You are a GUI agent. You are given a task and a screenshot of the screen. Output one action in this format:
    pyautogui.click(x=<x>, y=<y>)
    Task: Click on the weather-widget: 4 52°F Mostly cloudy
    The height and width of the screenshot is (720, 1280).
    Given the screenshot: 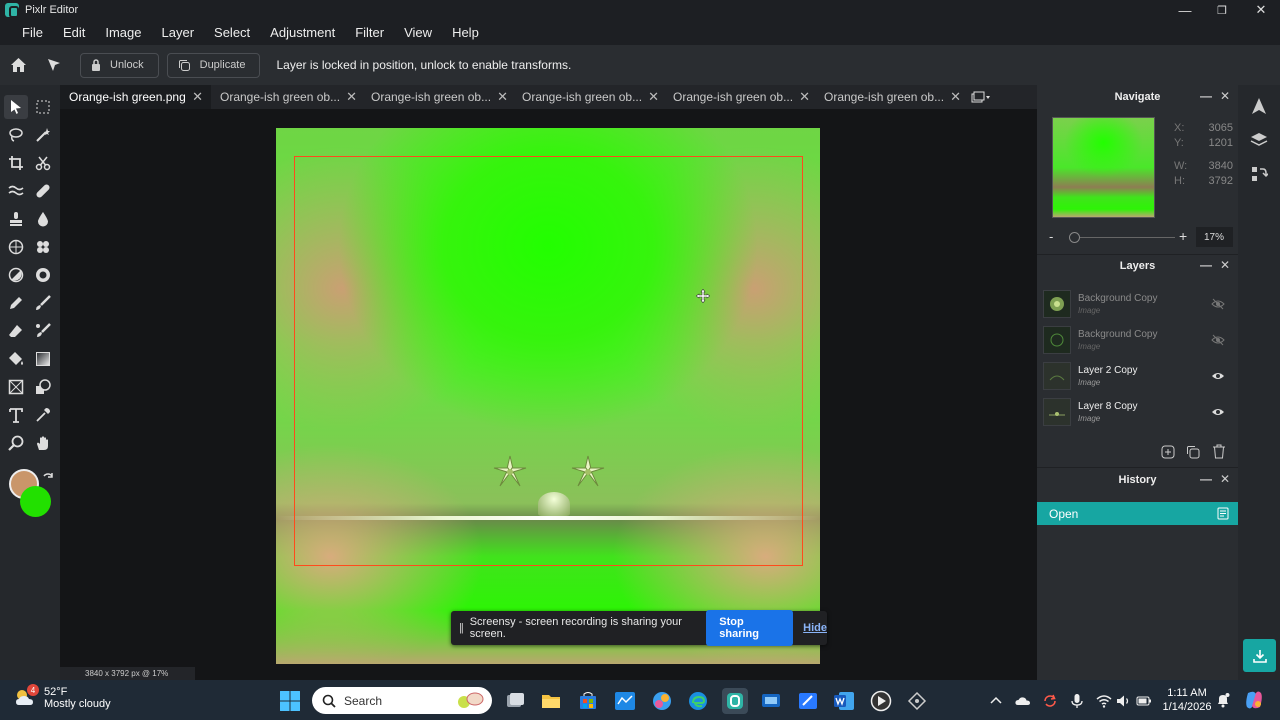 What is the action you would take?
    pyautogui.click(x=62, y=697)
    